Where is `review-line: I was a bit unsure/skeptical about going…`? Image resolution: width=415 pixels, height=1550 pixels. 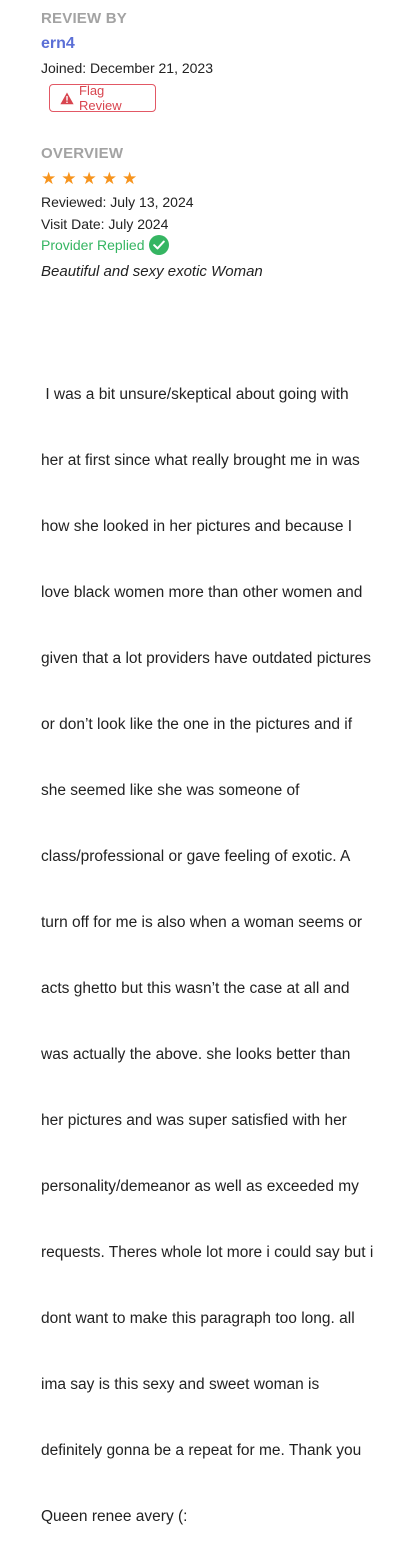
review-line: I was a bit unsure/skeptical about going… is located at coordinates (195, 394).